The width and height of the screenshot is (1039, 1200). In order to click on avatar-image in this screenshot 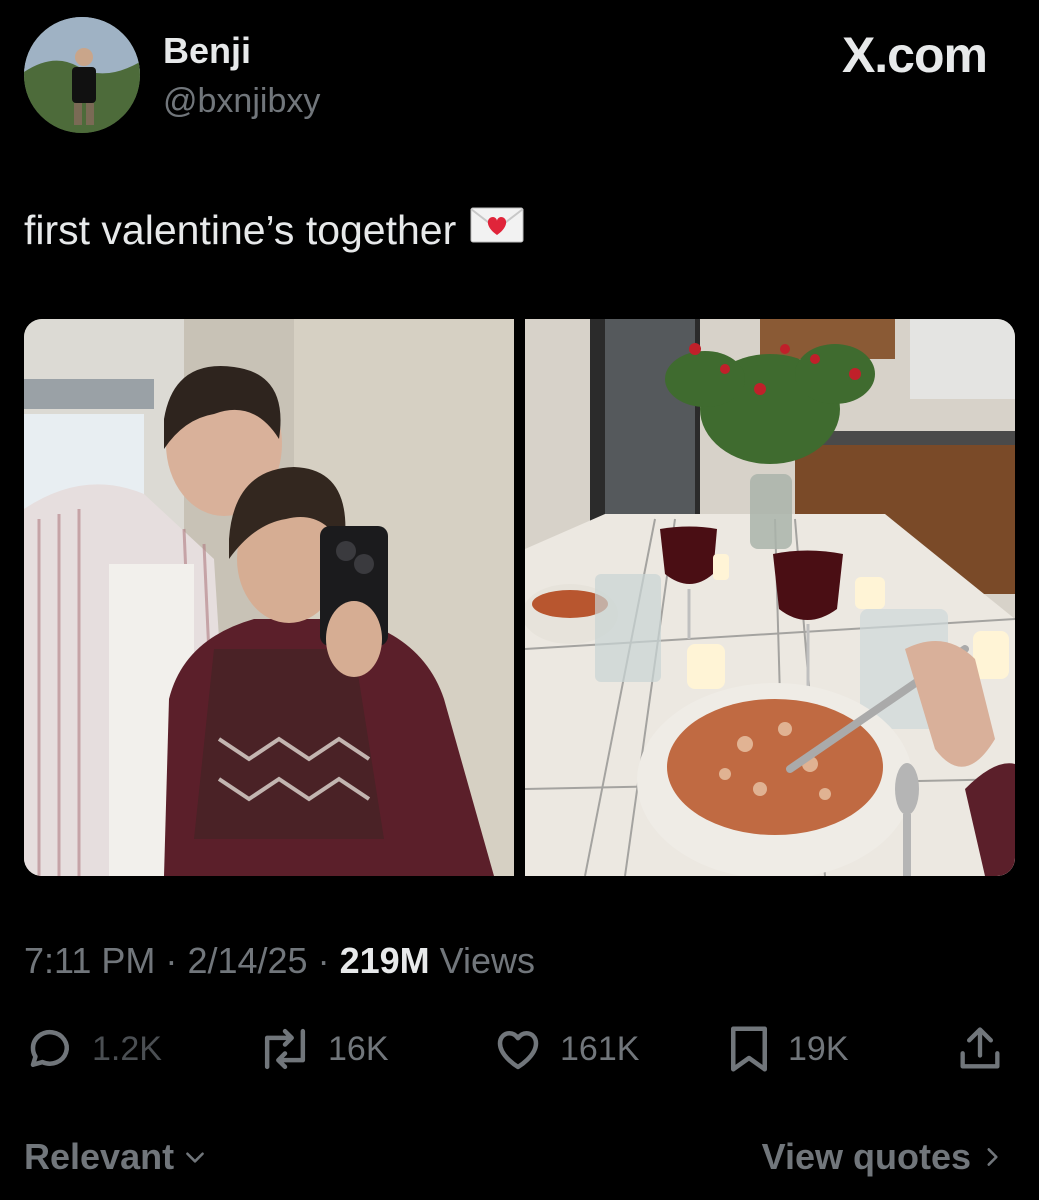, I will do `click(82, 75)`.